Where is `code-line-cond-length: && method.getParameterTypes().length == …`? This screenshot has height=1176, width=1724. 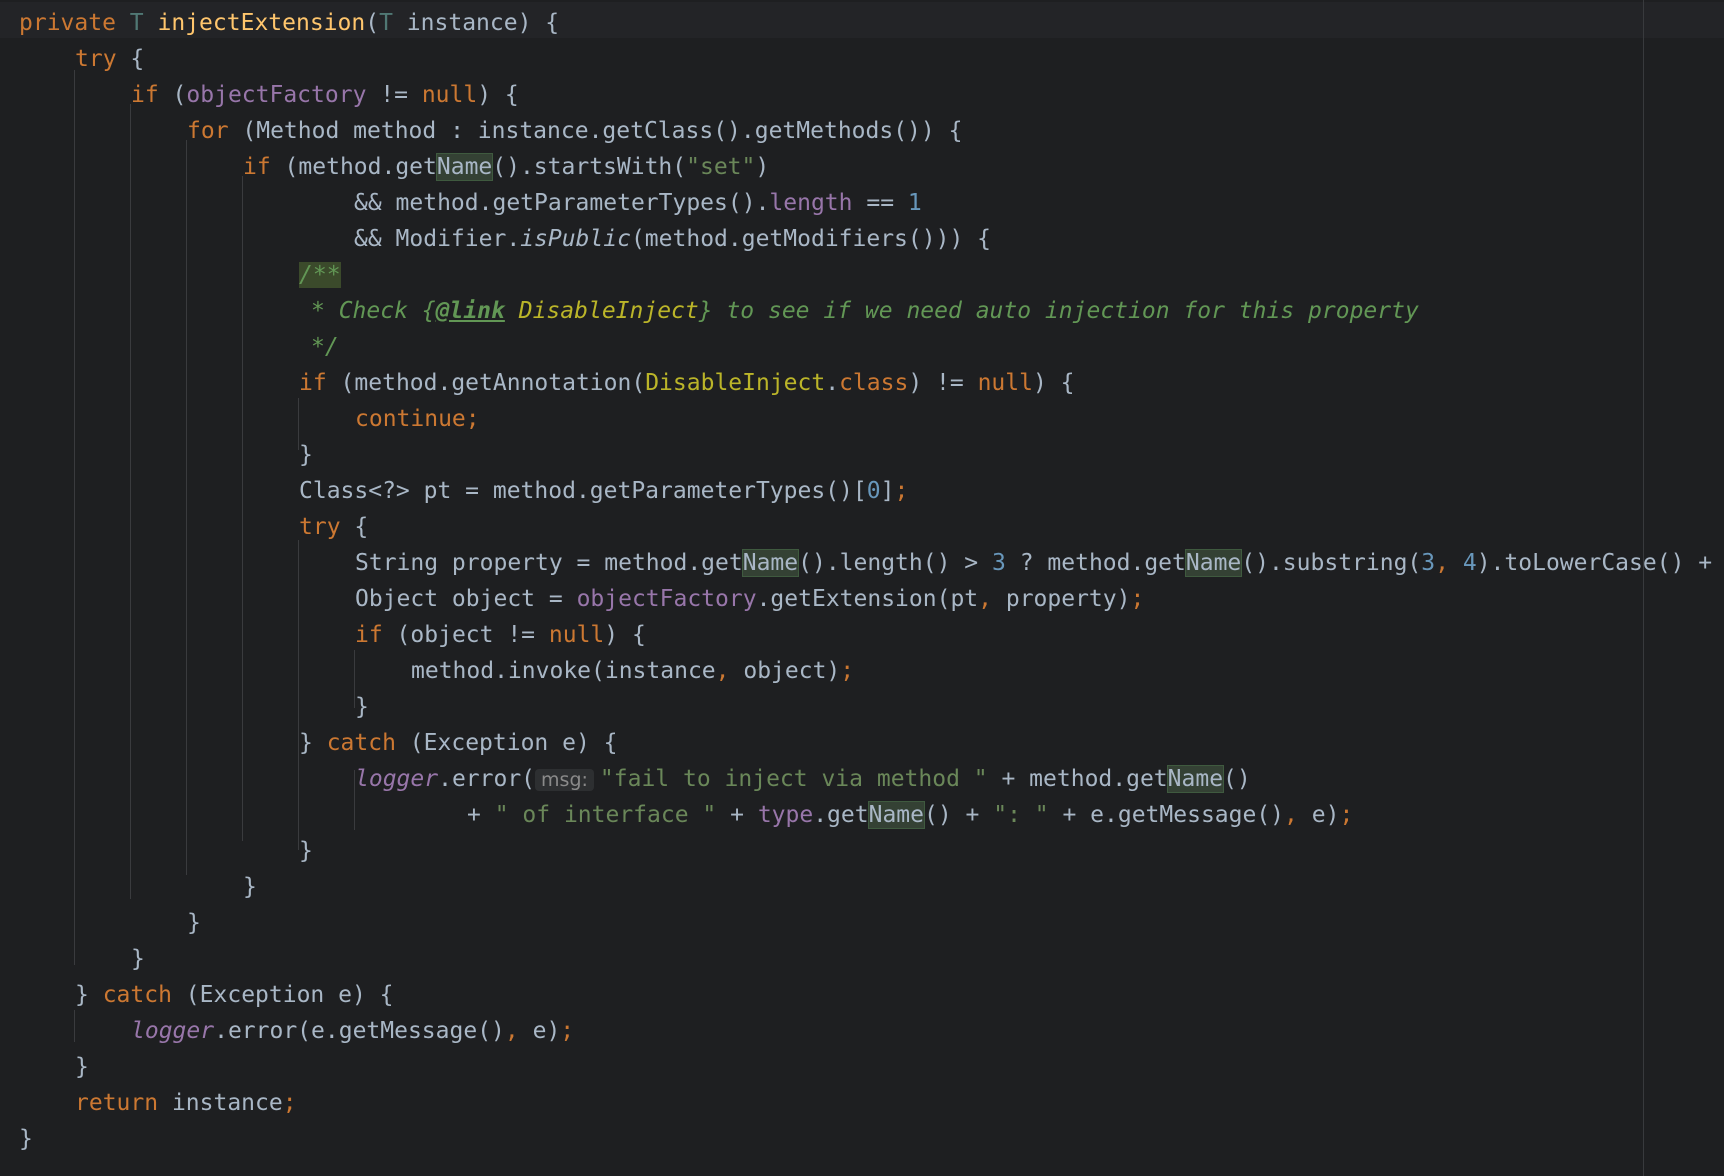 code-line-cond-length: && method.getParameterTypes().length == … is located at coordinates (638, 203).